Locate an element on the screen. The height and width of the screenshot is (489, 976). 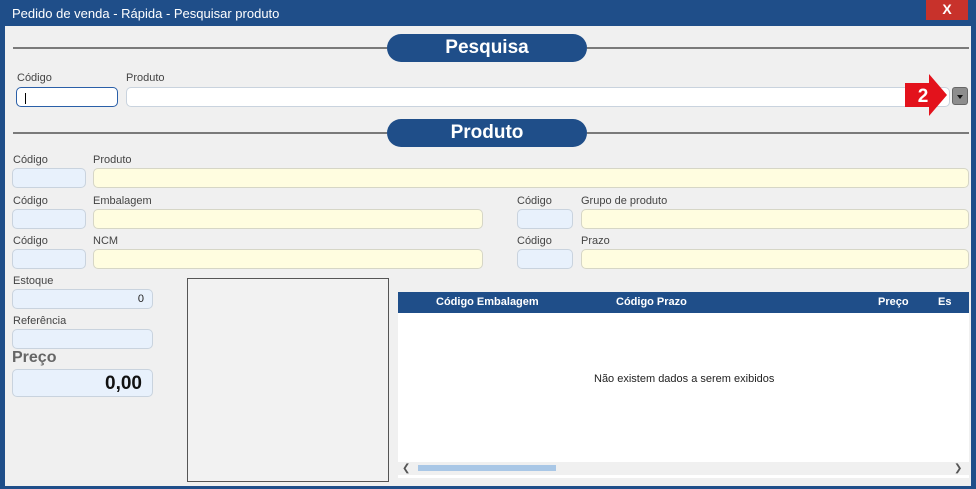
codigo-label-prazo: Código is located at coordinates (534, 241).